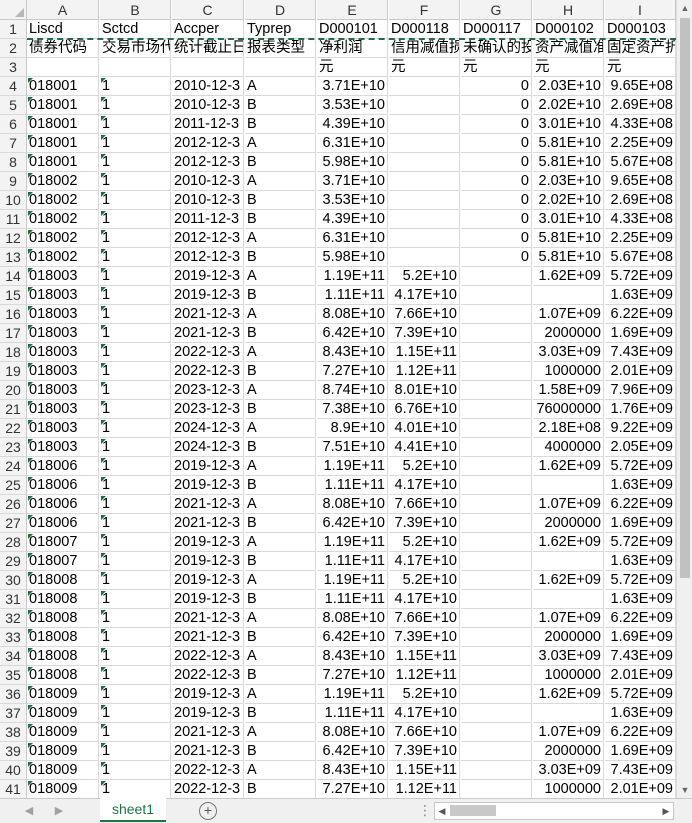 This screenshot has width=692, height=823. Describe the element at coordinates (13, 200) in the screenshot. I see `row-header: 10` at that location.